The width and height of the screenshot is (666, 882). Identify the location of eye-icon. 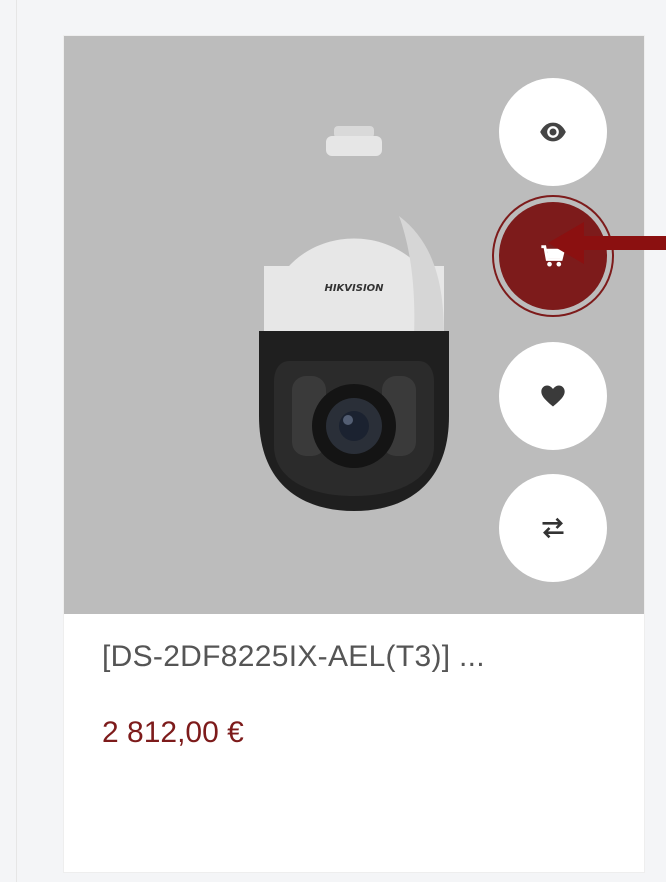
(553, 132).